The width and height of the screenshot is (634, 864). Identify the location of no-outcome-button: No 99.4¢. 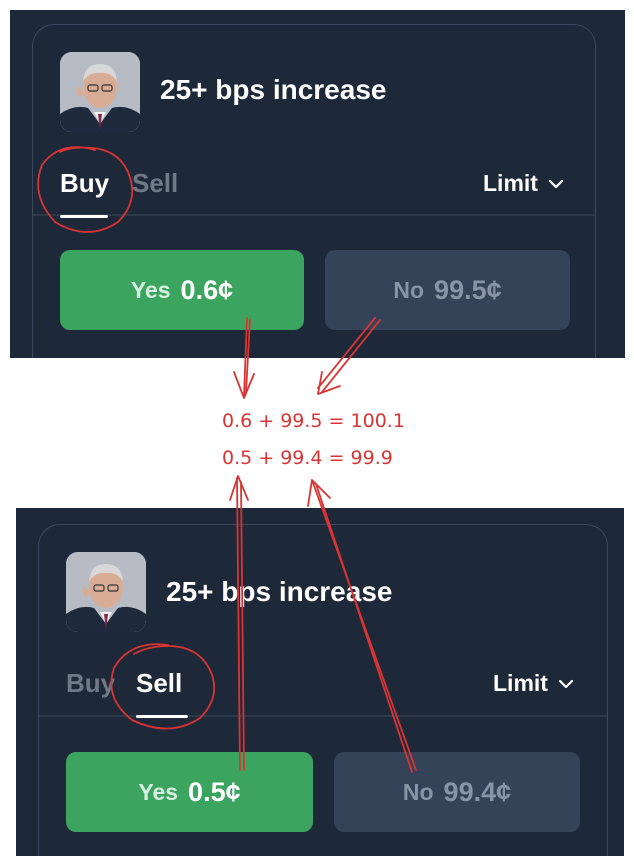
(457, 792).